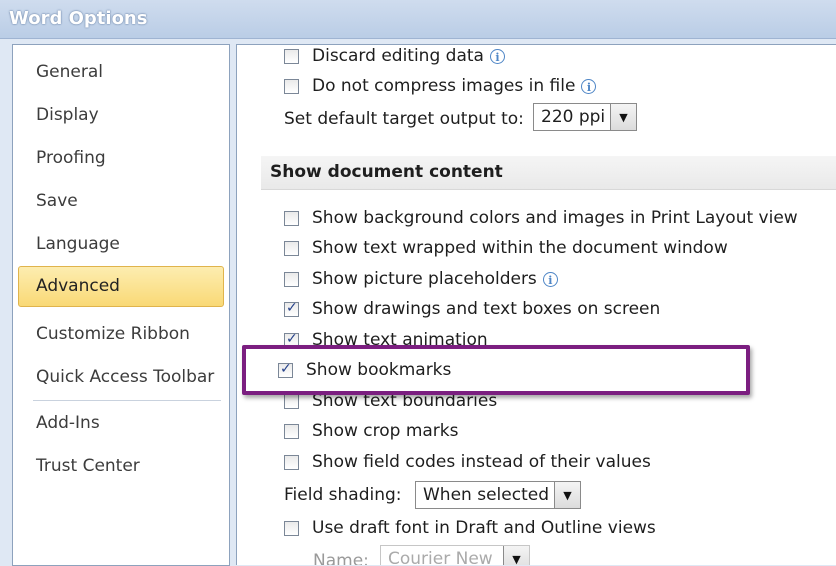 The height and width of the screenshot is (566, 836). Describe the element at coordinates (418, 19) in the screenshot. I see `title-bar: Word Options` at that location.